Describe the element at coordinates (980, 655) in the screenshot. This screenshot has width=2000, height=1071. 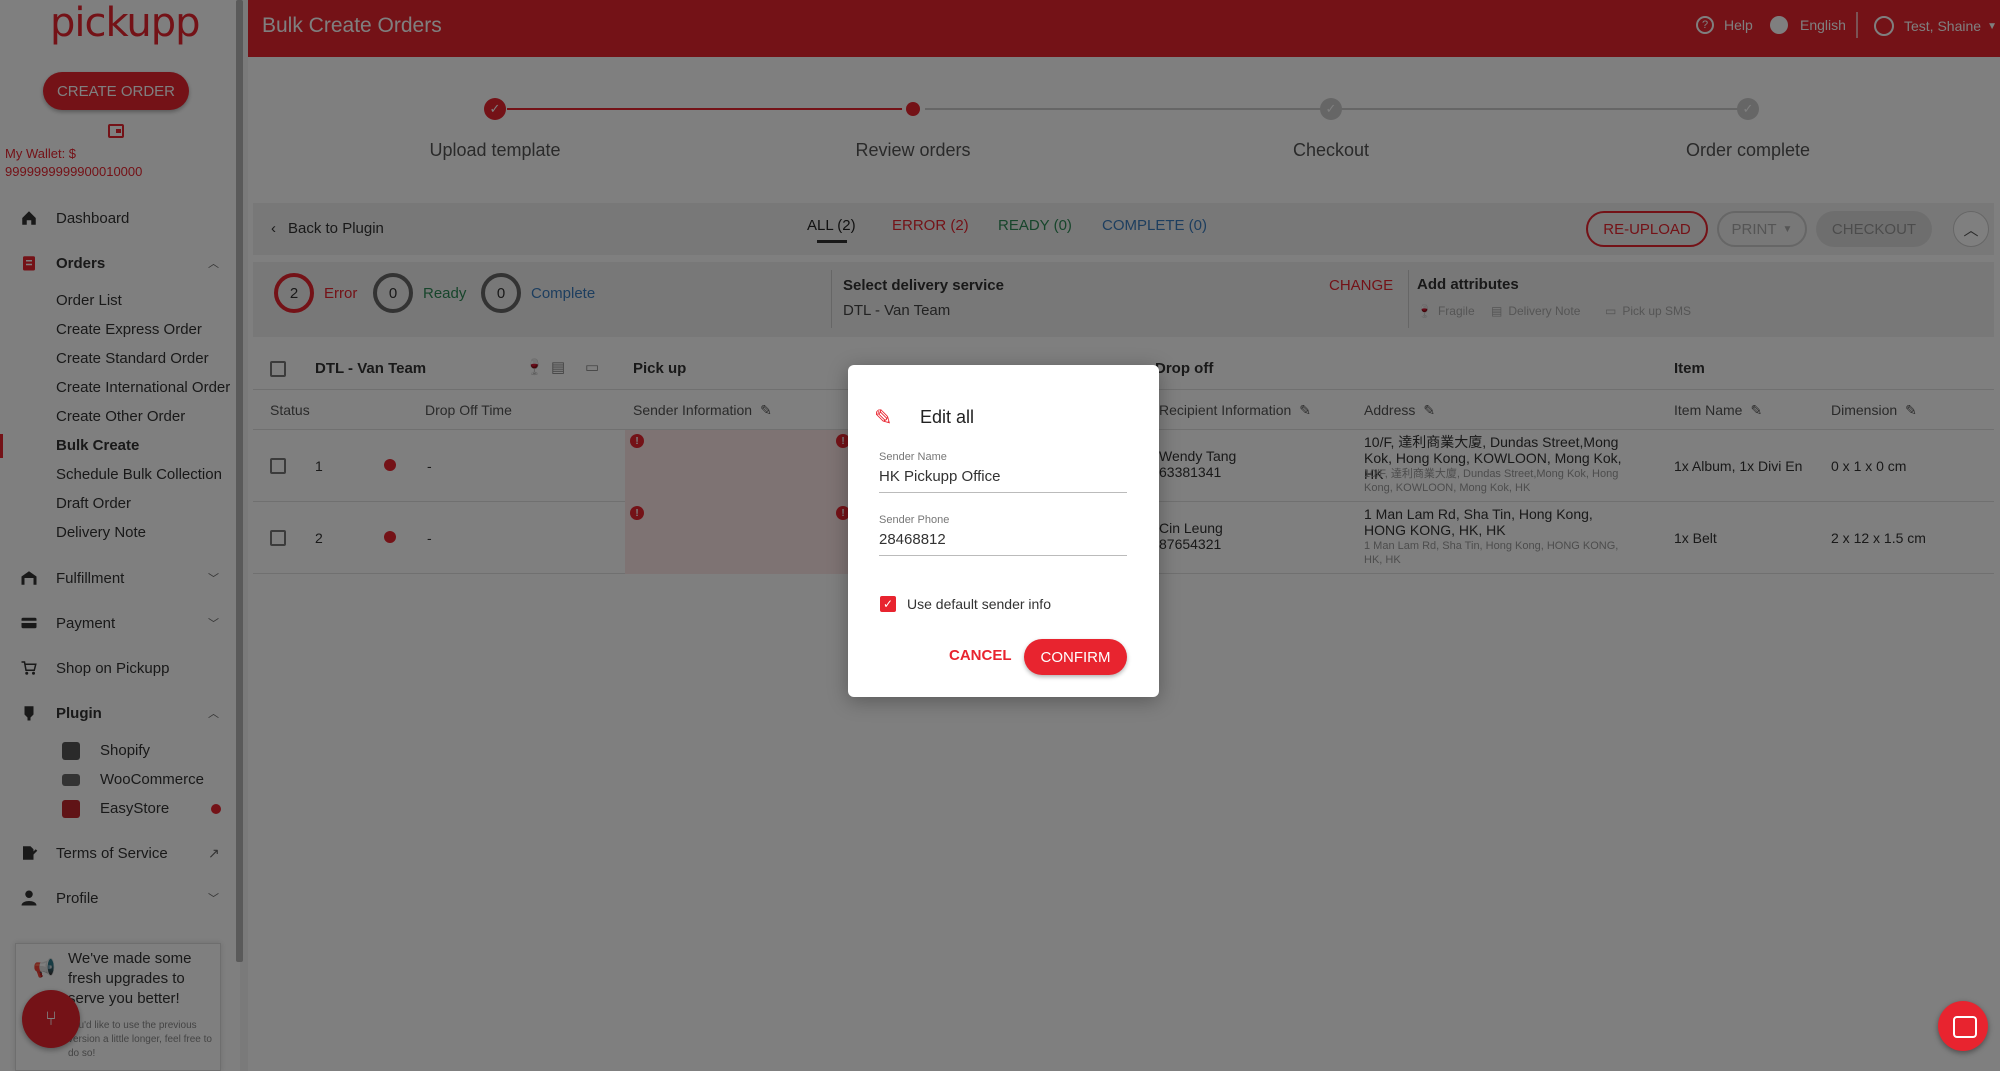
I see `cancel-button: CANCEL` at that location.